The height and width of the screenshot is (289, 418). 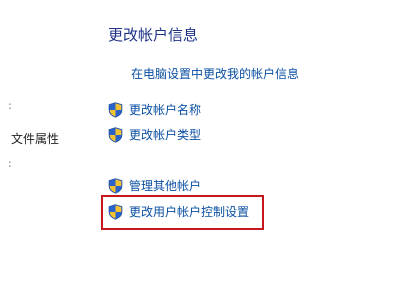 I want to click on page-title: 更改帐户信息, so click(x=153, y=35).